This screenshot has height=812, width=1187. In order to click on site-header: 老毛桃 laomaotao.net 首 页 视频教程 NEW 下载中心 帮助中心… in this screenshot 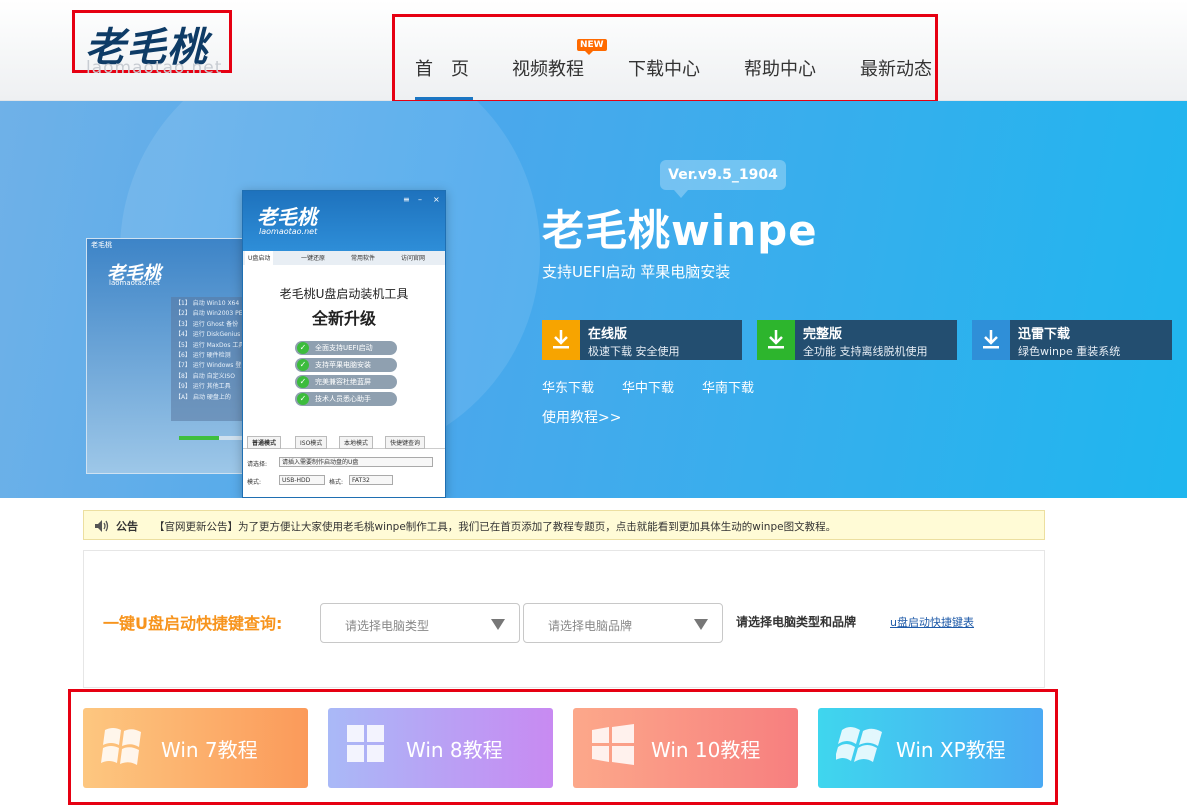, I will do `click(593, 51)`.